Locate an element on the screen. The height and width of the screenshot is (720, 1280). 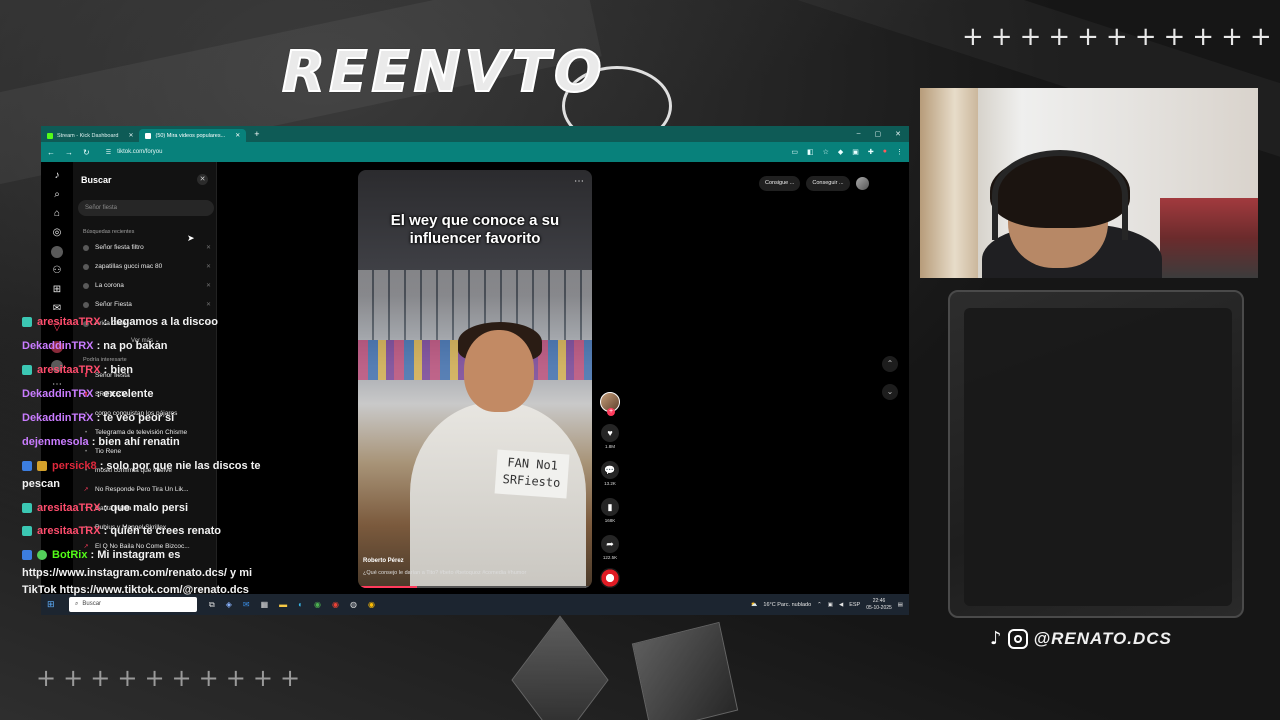
profile-icon: ● is located at coordinates (885, 152).